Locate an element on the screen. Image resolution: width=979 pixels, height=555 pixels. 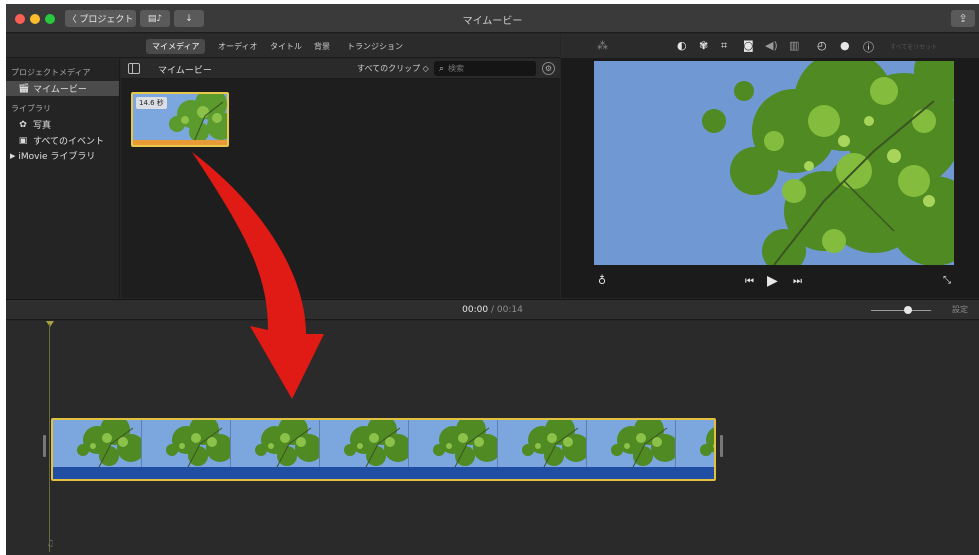
volume-icon: ◀) is located at coordinates (771, 45).